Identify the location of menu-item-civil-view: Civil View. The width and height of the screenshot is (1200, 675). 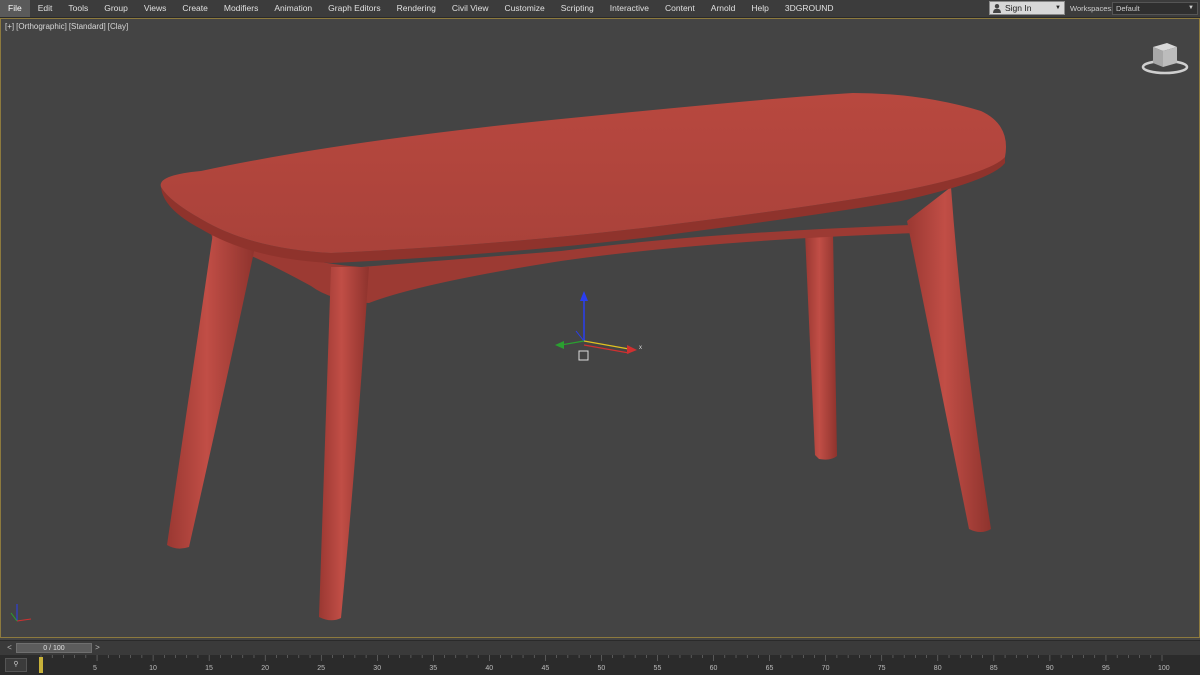
(470, 8).